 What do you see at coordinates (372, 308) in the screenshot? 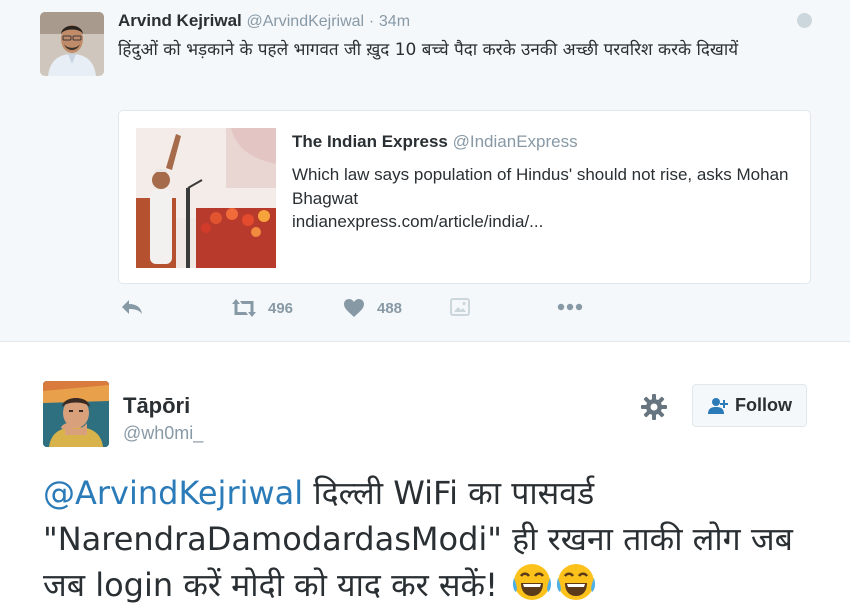
I see `like-button: 488` at bounding box center [372, 308].